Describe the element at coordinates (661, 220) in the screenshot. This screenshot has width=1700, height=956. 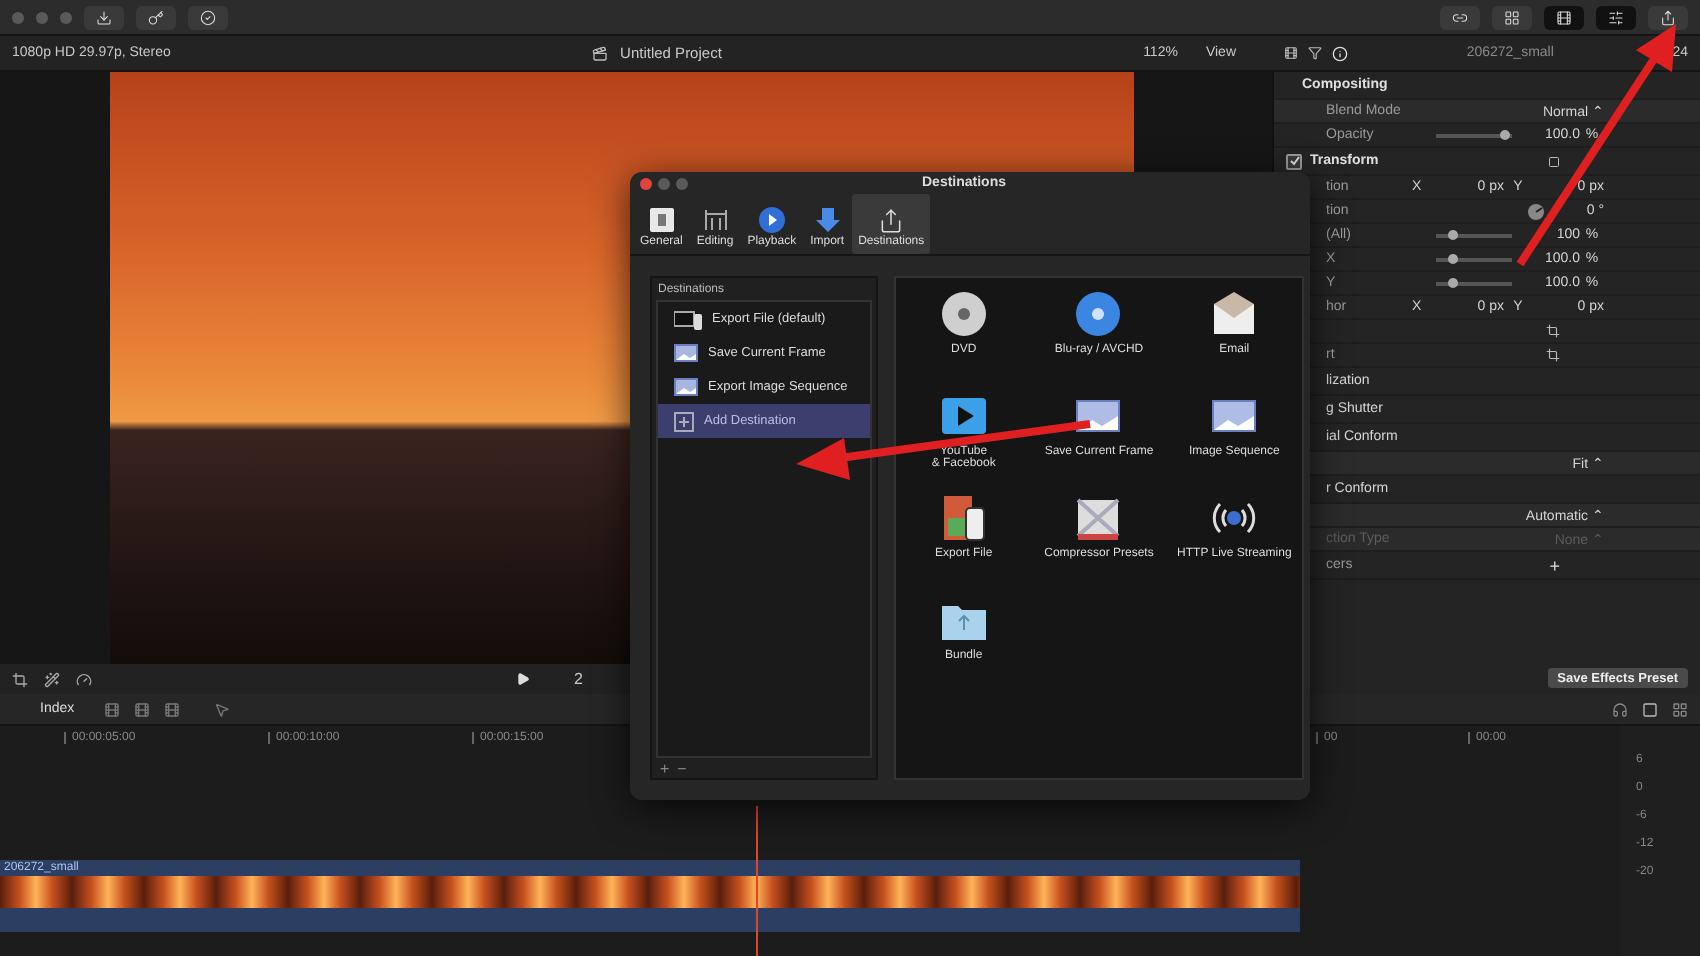
I see `switch-icon` at that location.